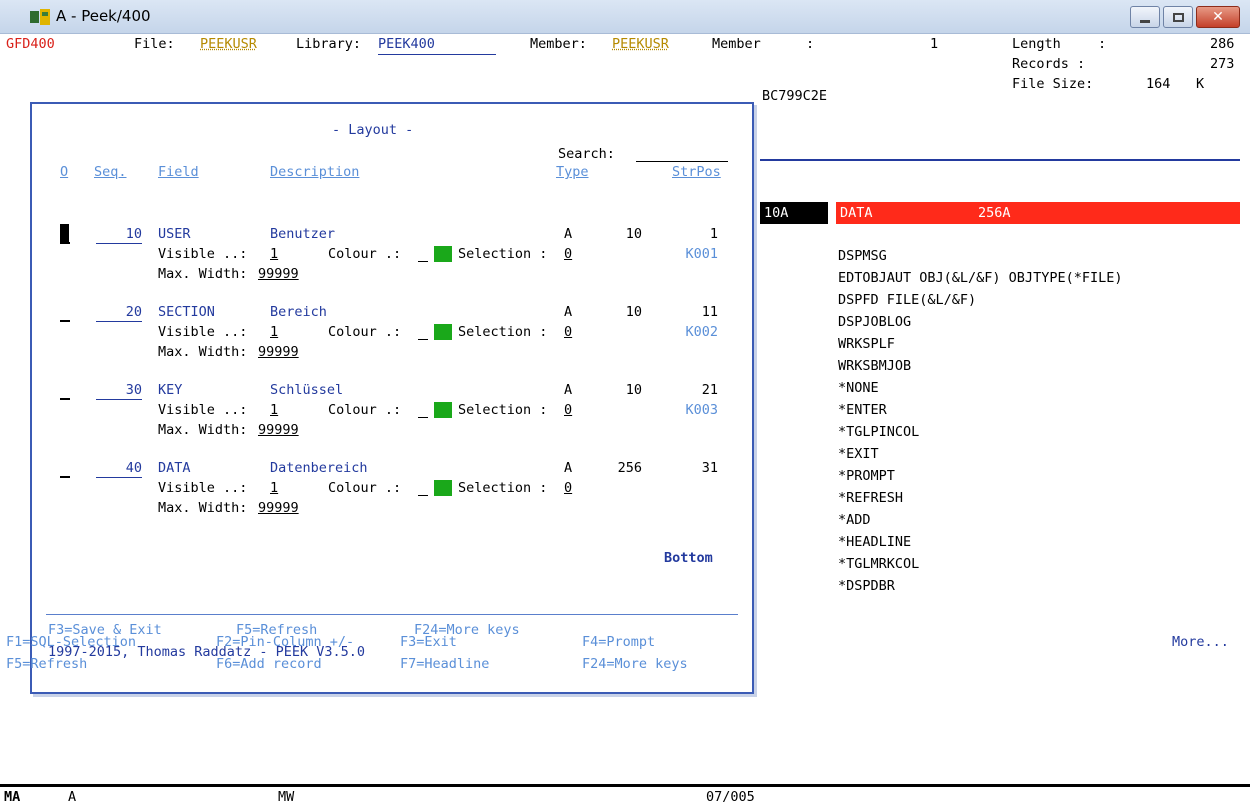 This screenshot has width=1250, height=808. Describe the element at coordinates (640, 44) in the screenshot. I see `member-field: PEEKUSR` at that location.